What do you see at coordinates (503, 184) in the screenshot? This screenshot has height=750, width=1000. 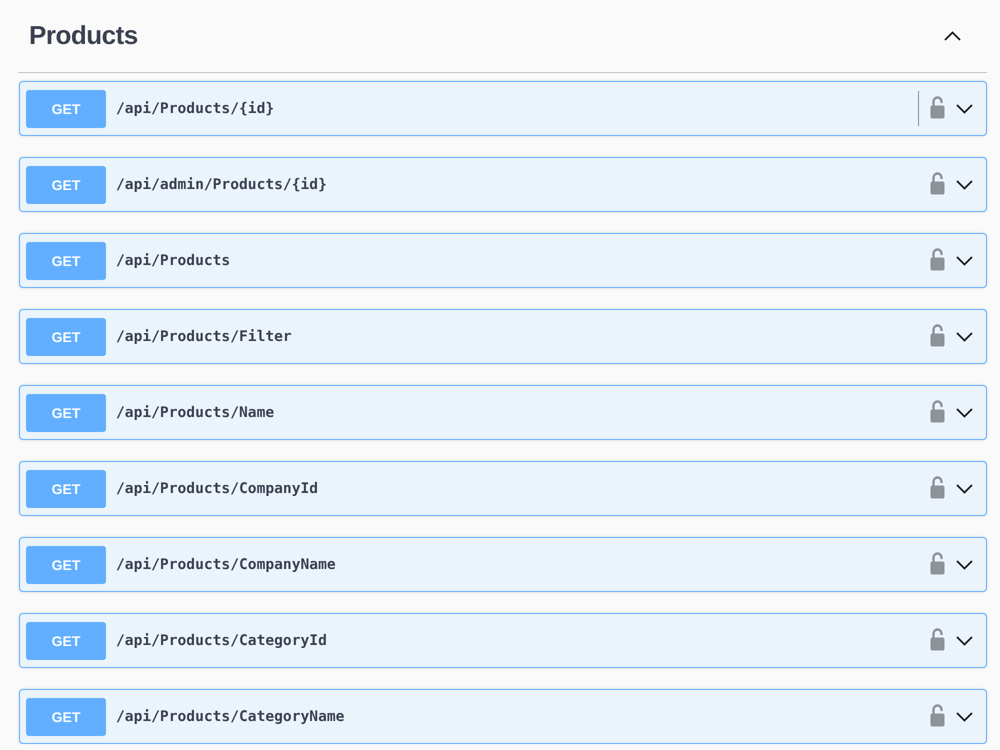 I see `endpoint-row: GET /api/admin/Products/{id}` at bounding box center [503, 184].